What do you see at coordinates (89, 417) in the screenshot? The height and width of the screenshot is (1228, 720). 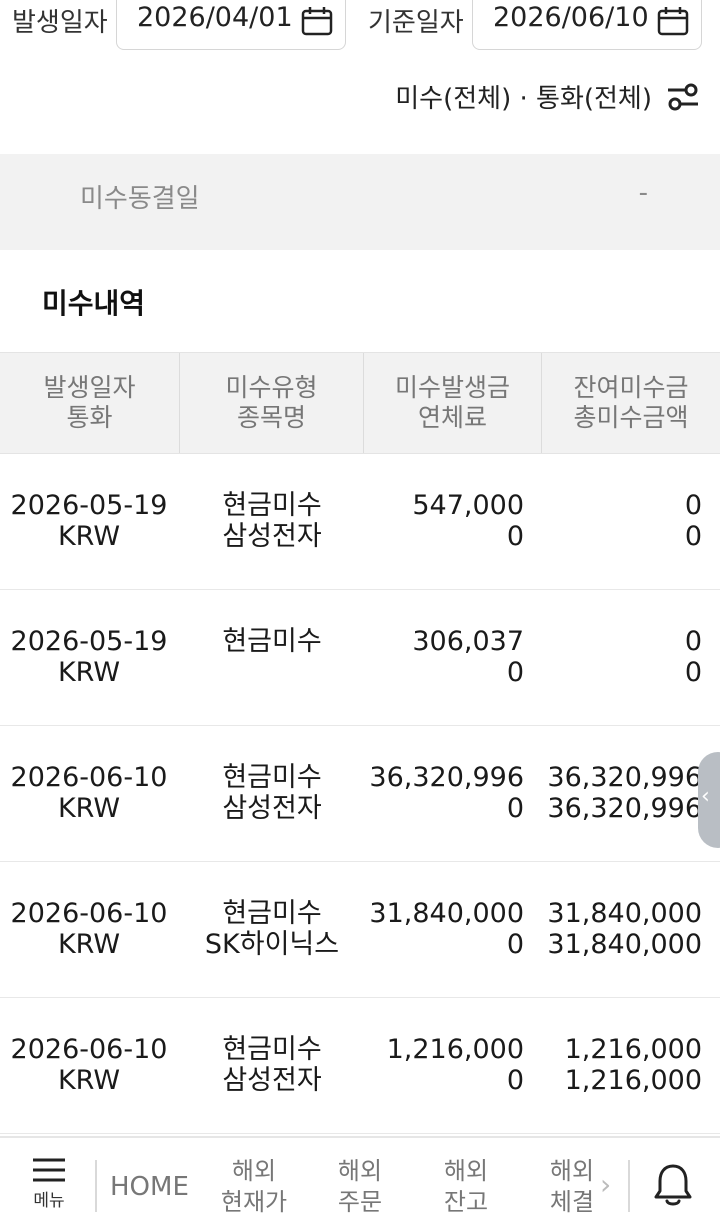 I see `header-label: 통화` at bounding box center [89, 417].